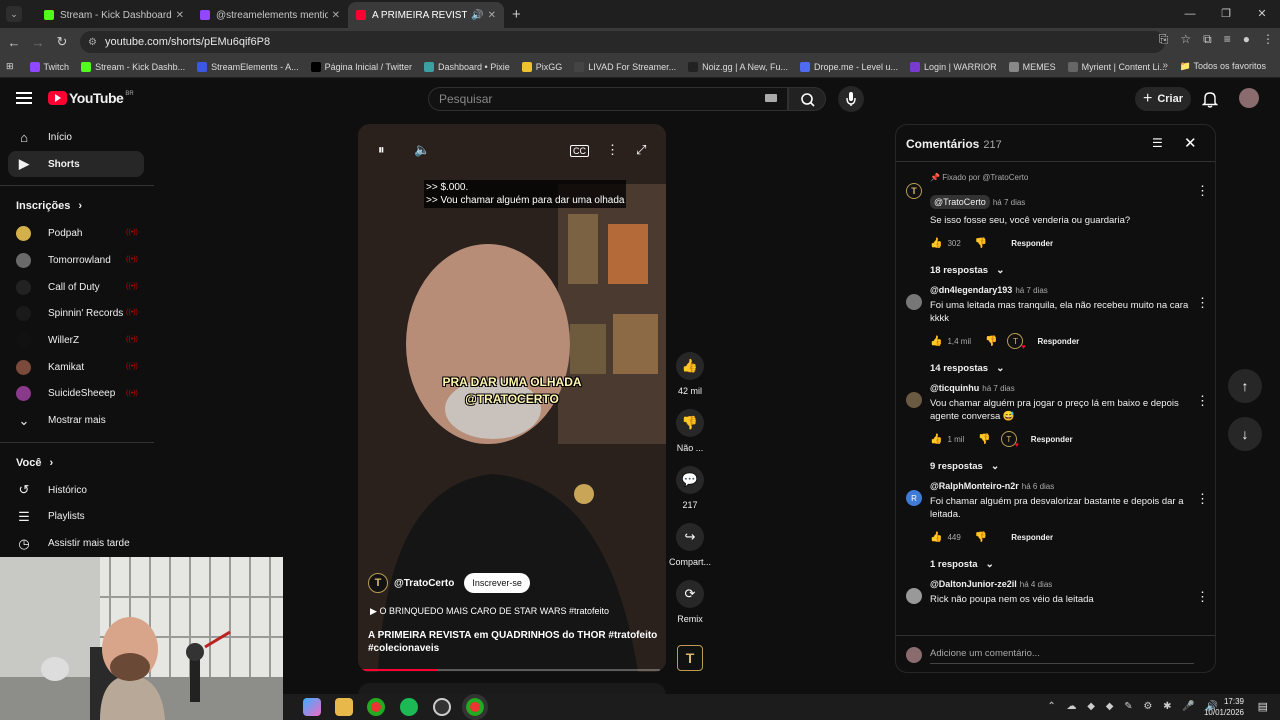  Describe the element at coordinates (77, 137) in the screenshot. I see `sidebar-item-home: ⌂ Início` at that location.